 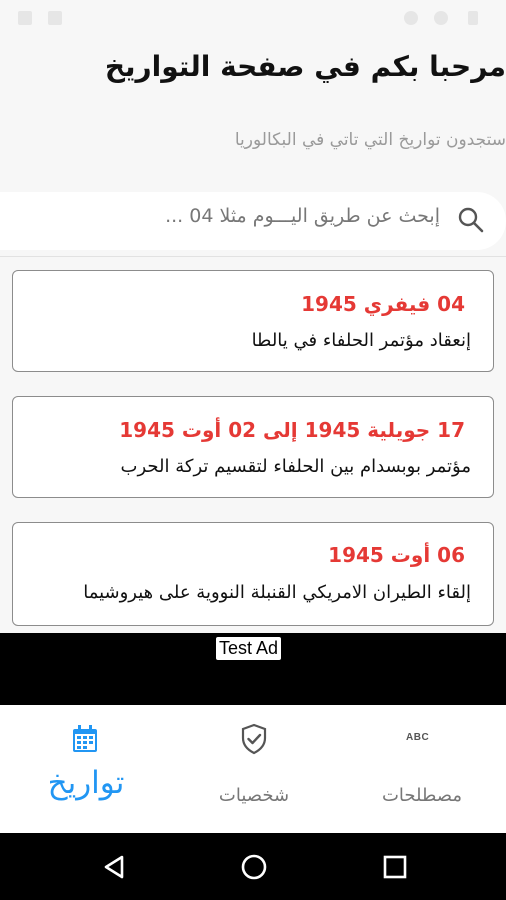 I want to click on status-bar, so click(x=253, y=18).